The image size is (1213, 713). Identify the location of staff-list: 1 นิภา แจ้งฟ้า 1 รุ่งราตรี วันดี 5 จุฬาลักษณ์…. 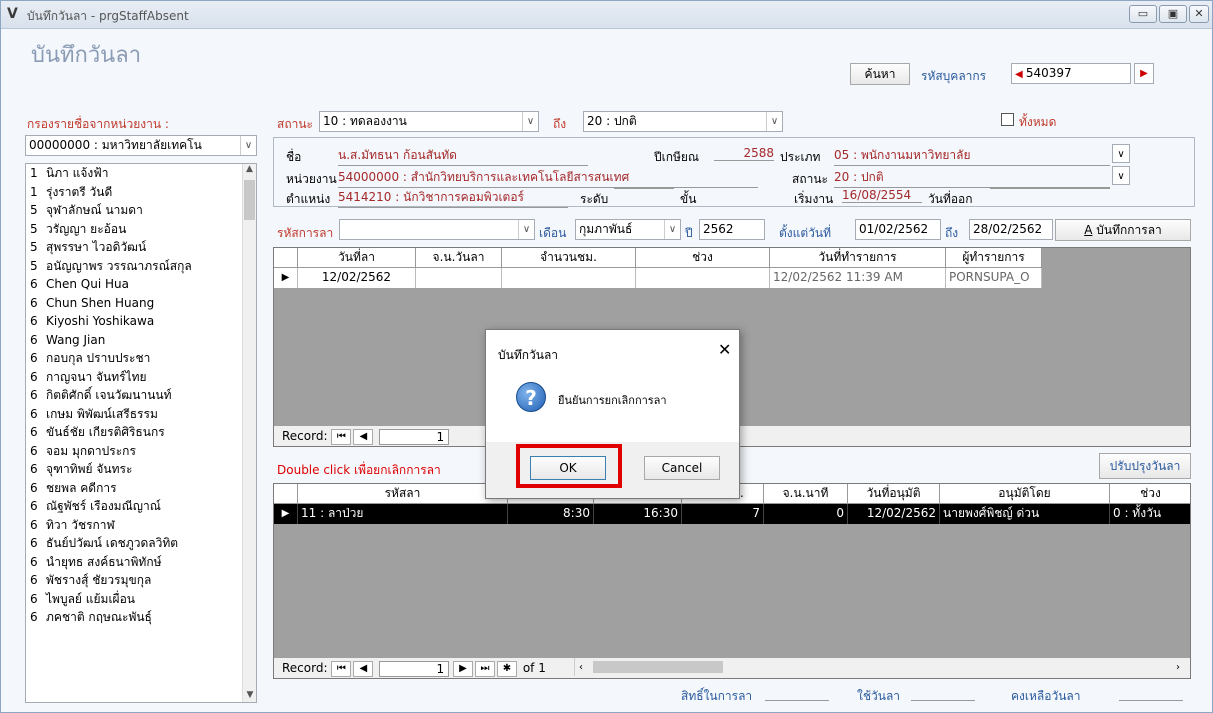
(141, 433).